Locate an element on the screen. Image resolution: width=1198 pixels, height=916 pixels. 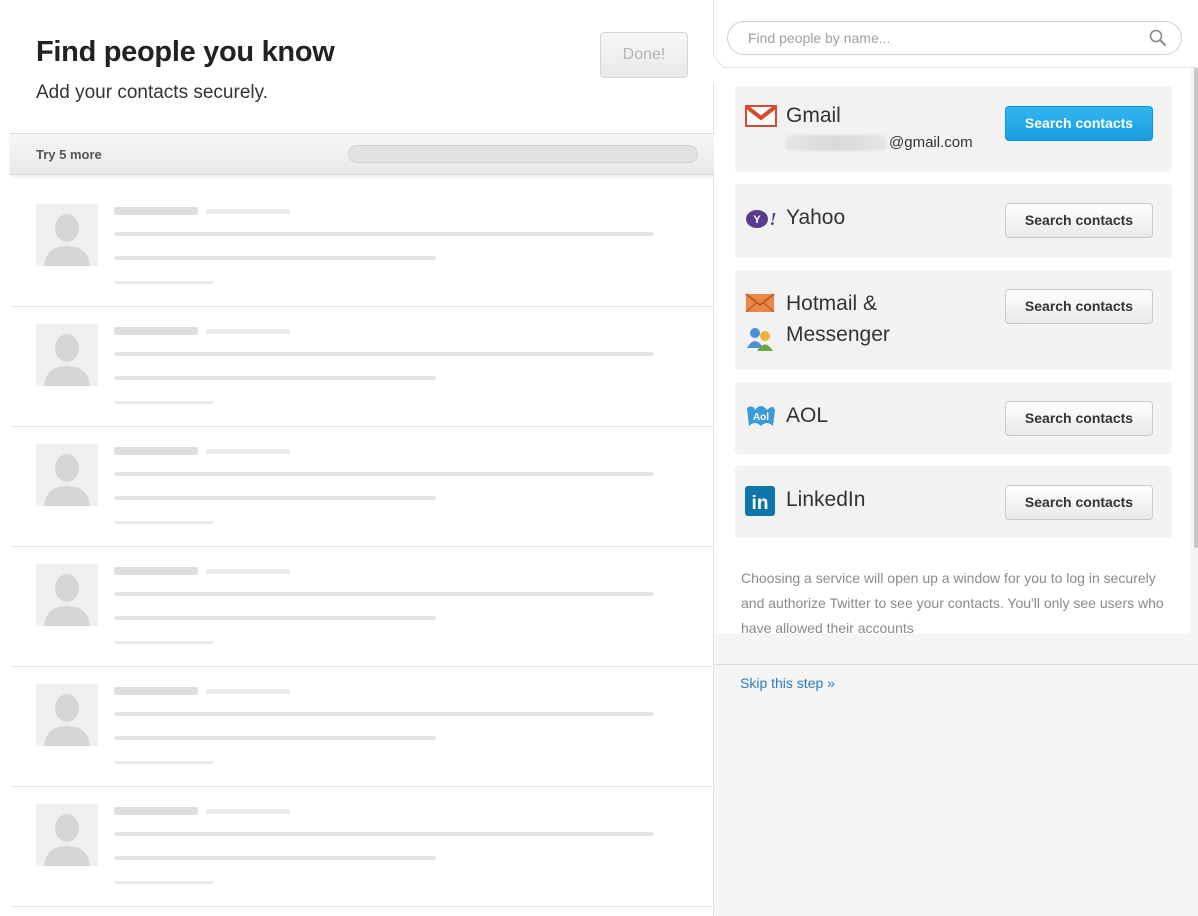
service-name: Gmail is located at coordinates (813, 115).